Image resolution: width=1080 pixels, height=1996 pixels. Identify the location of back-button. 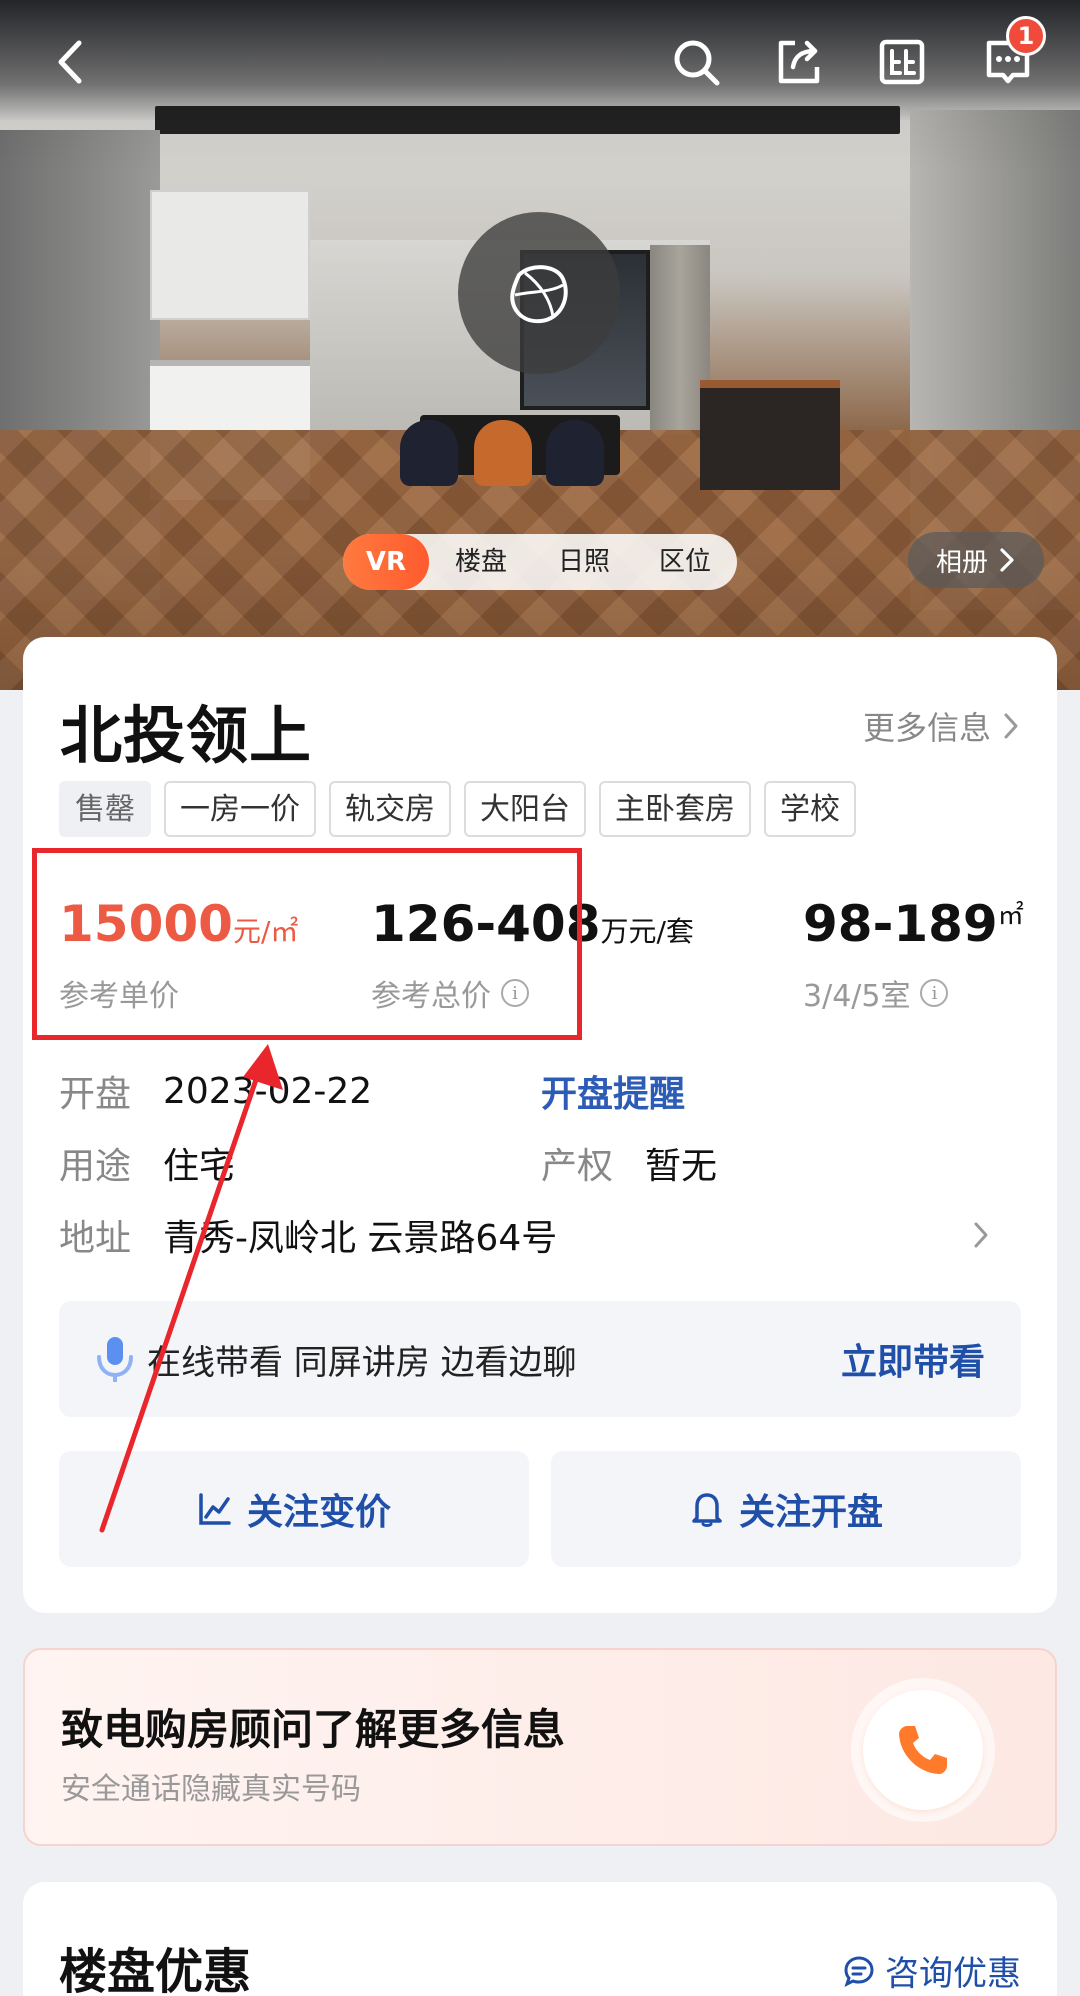
(72, 62).